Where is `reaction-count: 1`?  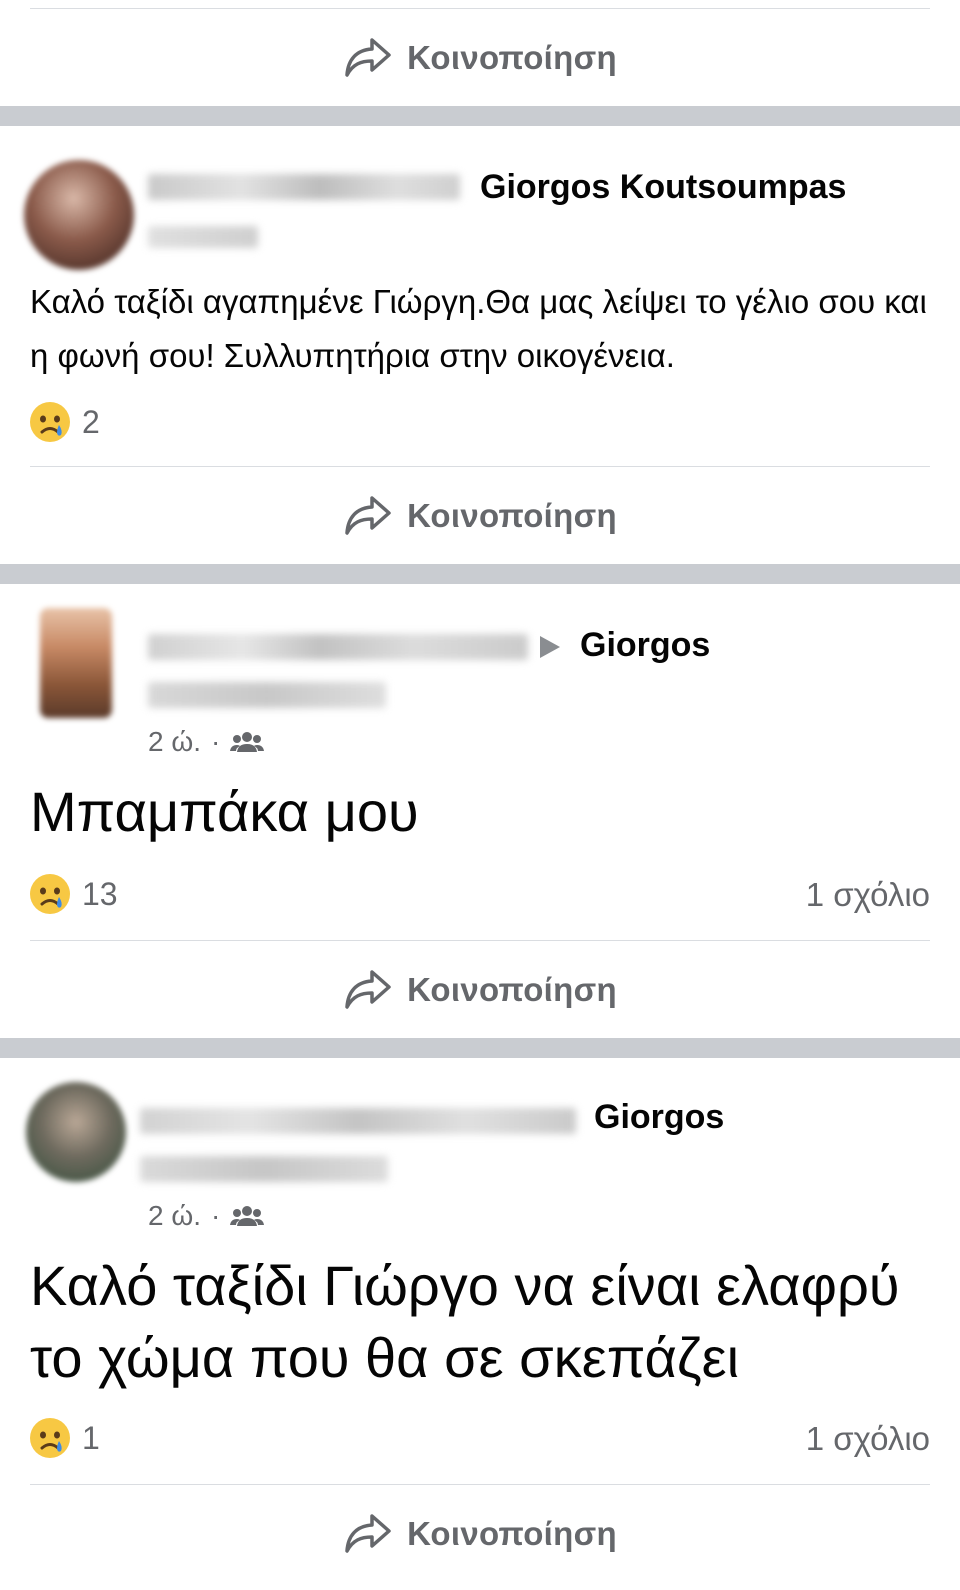
reaction-count: 1 is located at coordinates (91, 1437).